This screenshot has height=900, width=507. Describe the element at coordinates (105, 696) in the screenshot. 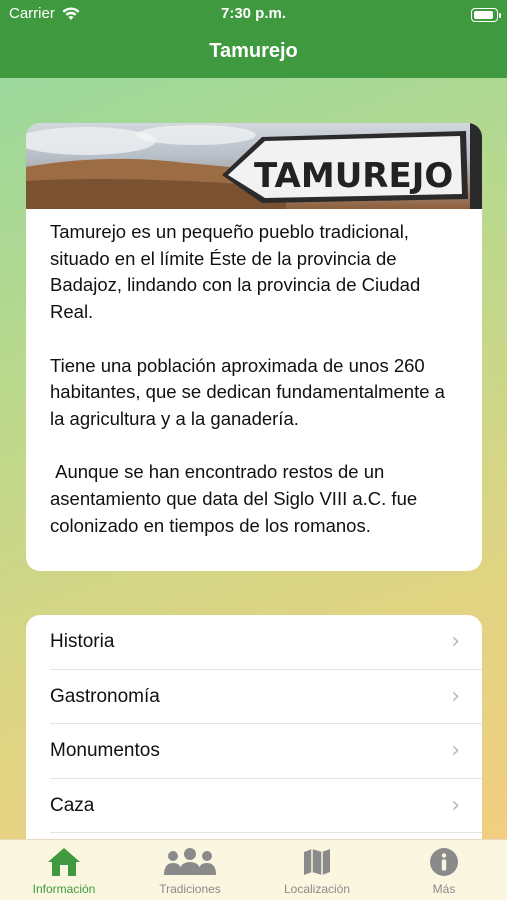

I see `menu-item-label: Gastronomía` at that location.